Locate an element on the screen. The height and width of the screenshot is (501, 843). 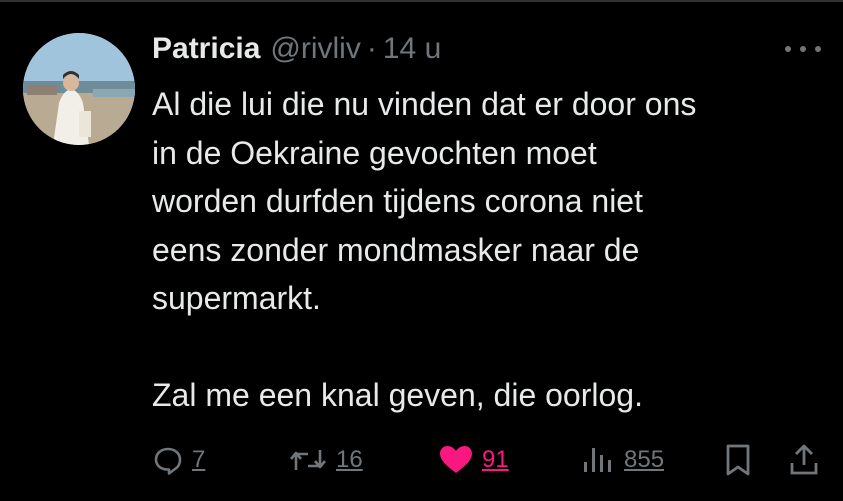
reply-button: 7 is located at coordinates (178, 460).